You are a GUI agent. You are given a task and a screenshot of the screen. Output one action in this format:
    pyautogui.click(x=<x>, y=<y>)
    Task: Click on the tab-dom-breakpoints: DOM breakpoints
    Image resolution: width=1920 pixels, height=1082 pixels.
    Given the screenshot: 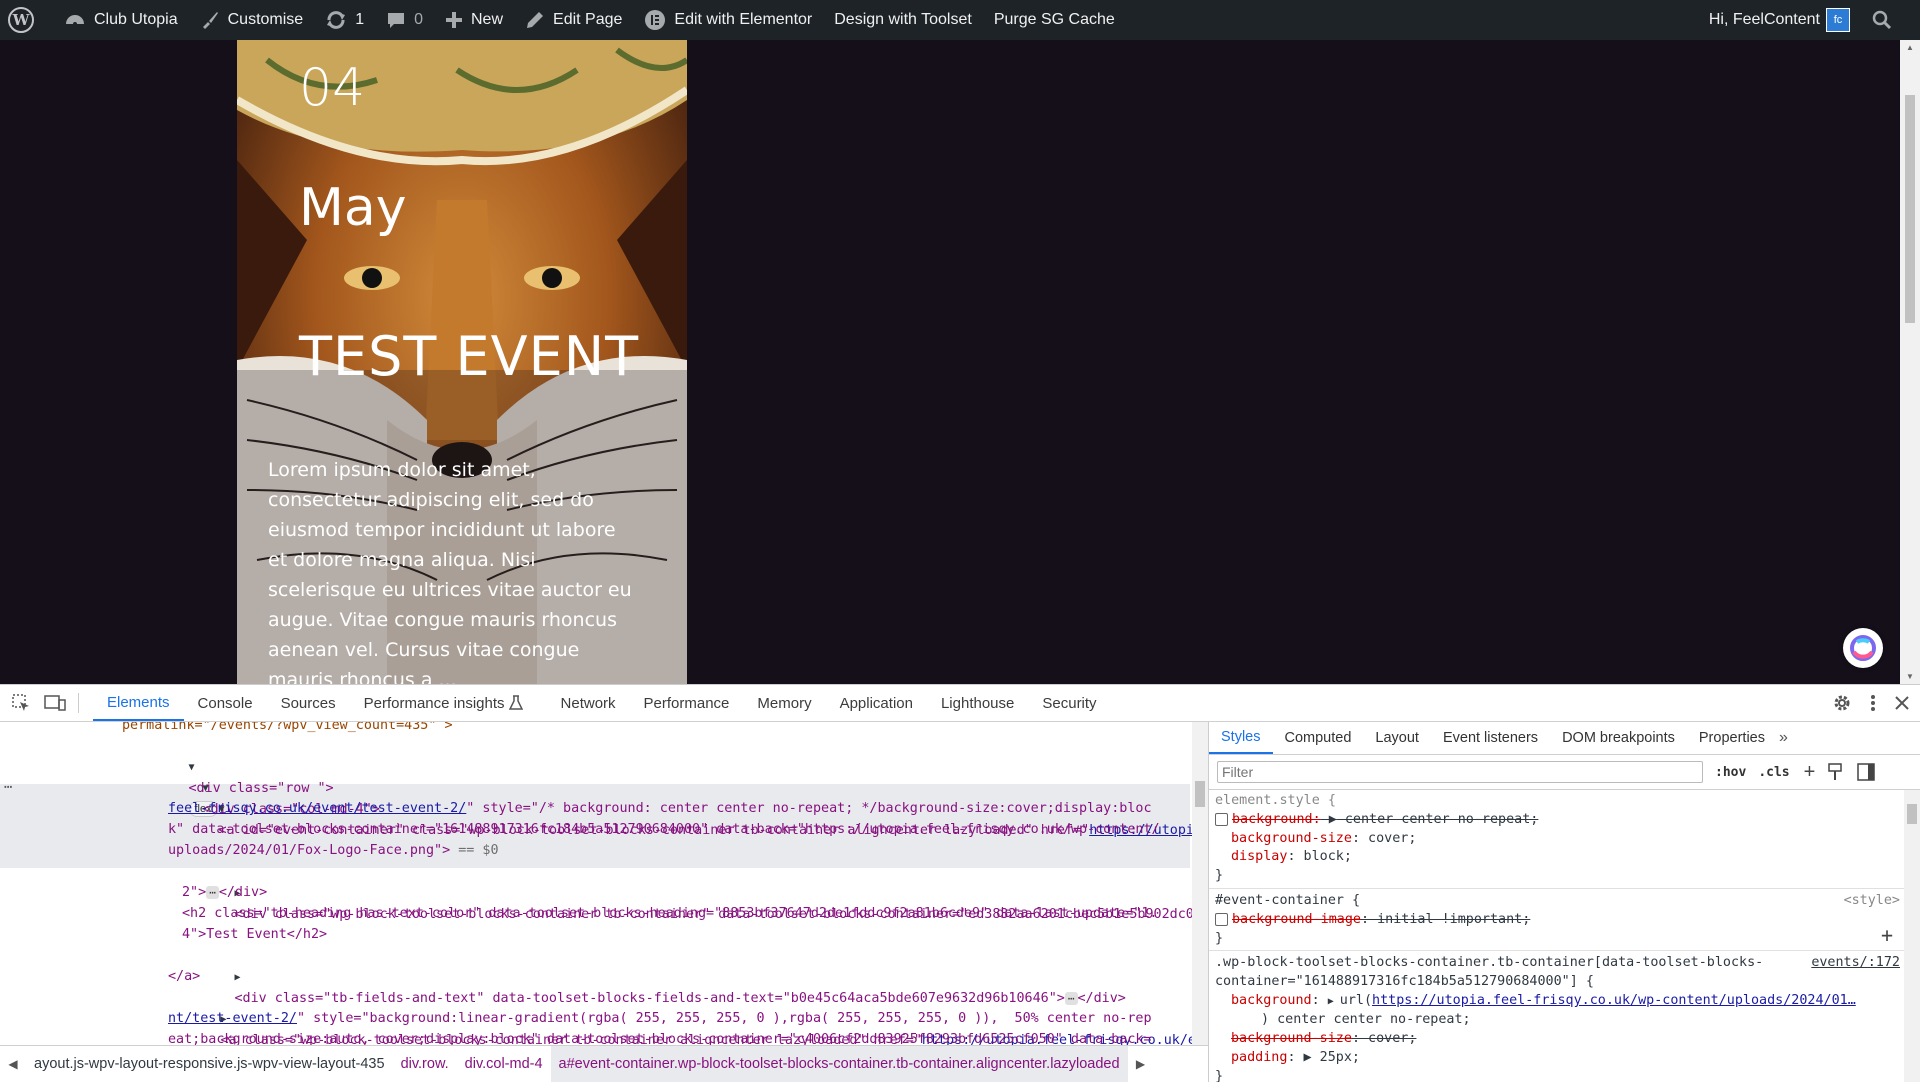 What is the action you would take?
    pyautogui.click(x=1618, y=738)
    